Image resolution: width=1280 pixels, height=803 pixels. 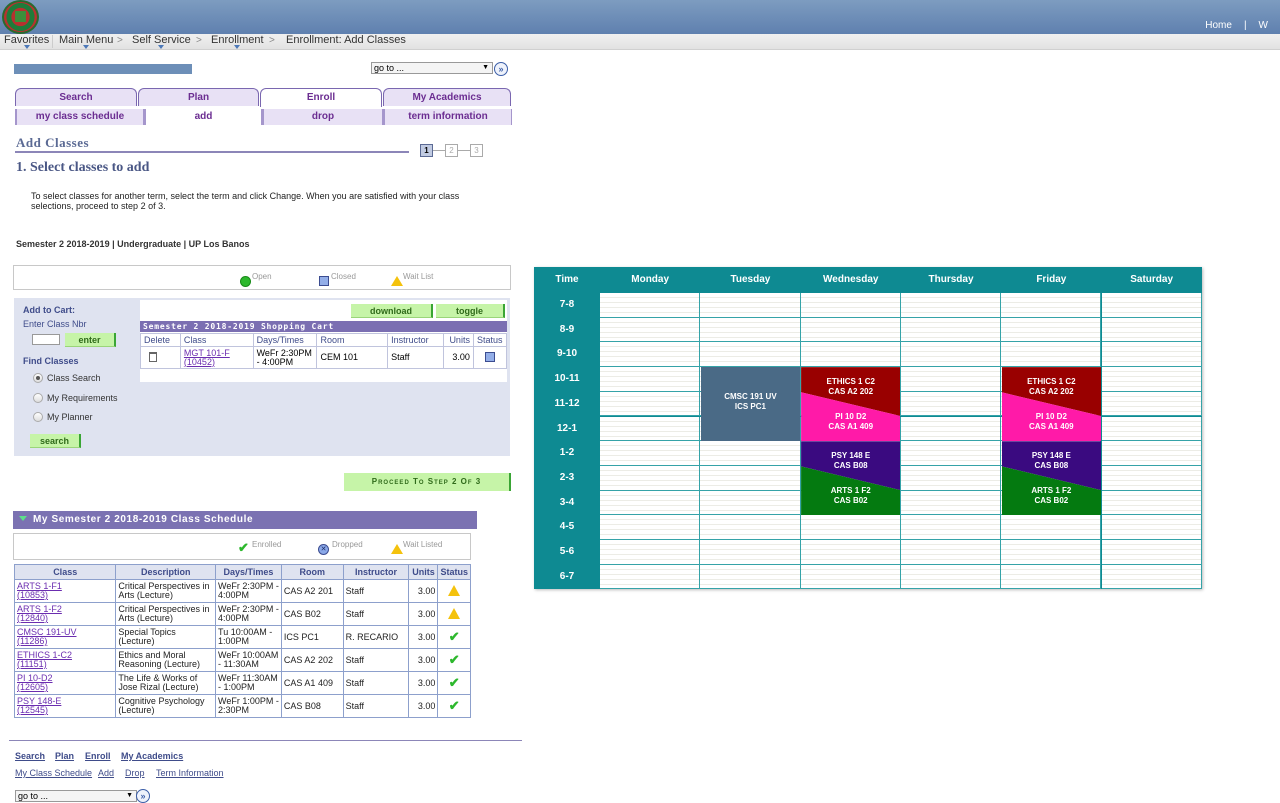 I want to click on app-header: Home | W, so click(x=640, y=17).